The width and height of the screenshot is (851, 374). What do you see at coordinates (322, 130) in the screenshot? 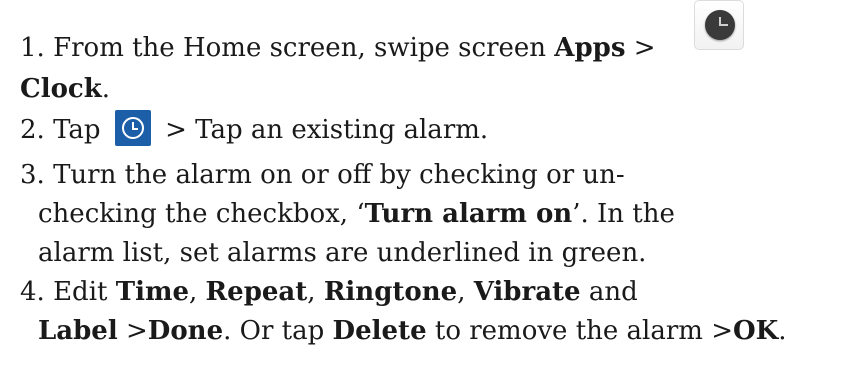
I see `step-2-rest: > Tap an existing alarm.` at bounding box center [322, 130].